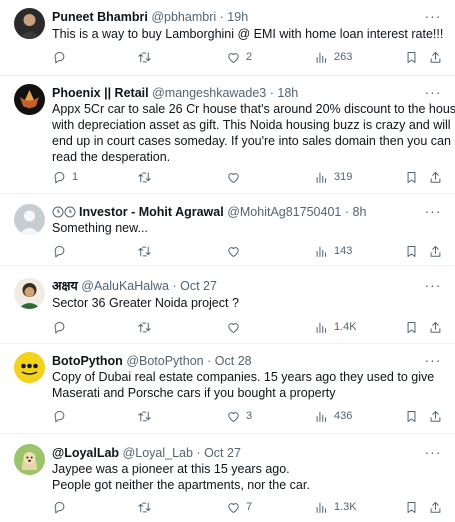  I want to click on share-icon, so click(435, 251).